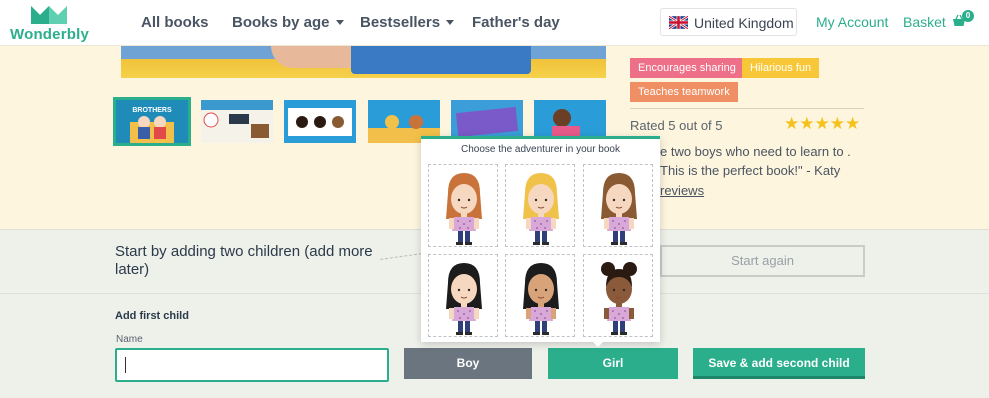  I want to click on product-hero-image, so click(363, 62).